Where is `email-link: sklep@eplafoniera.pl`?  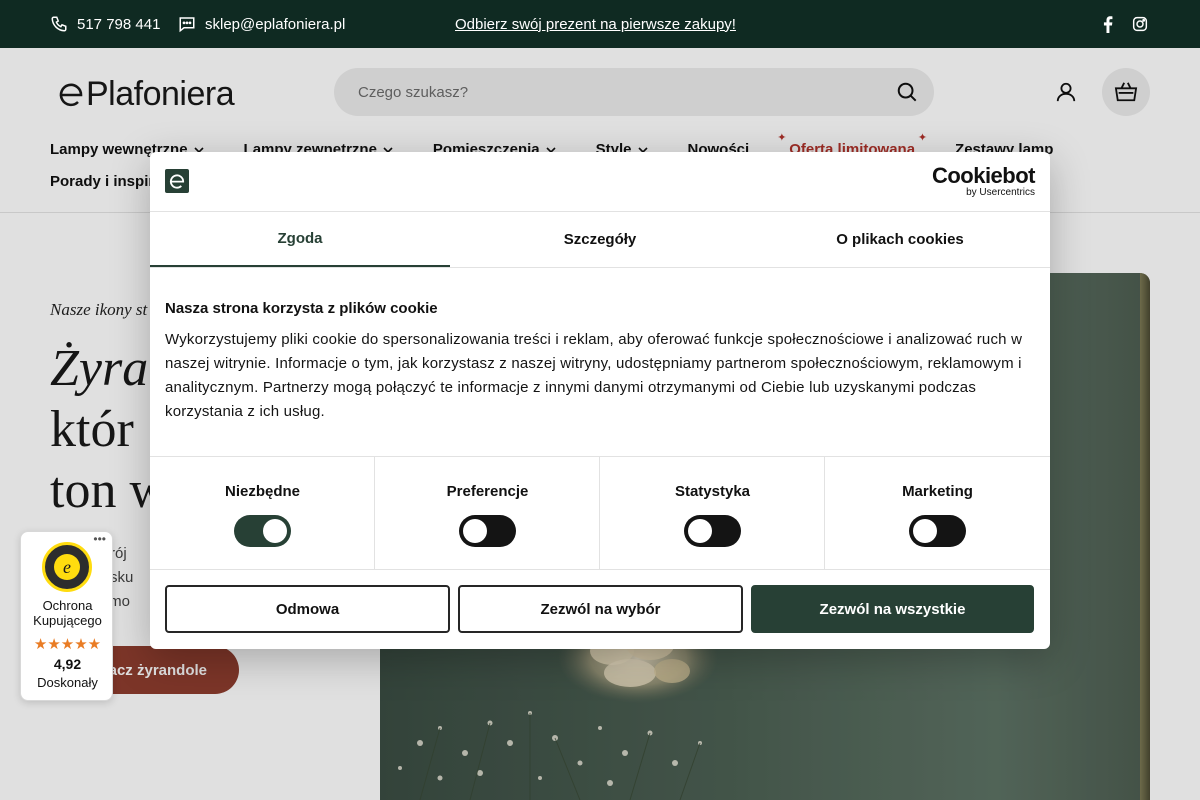
email-link: sklep@eplafoniera.pl is located at coordinates (261, 24).